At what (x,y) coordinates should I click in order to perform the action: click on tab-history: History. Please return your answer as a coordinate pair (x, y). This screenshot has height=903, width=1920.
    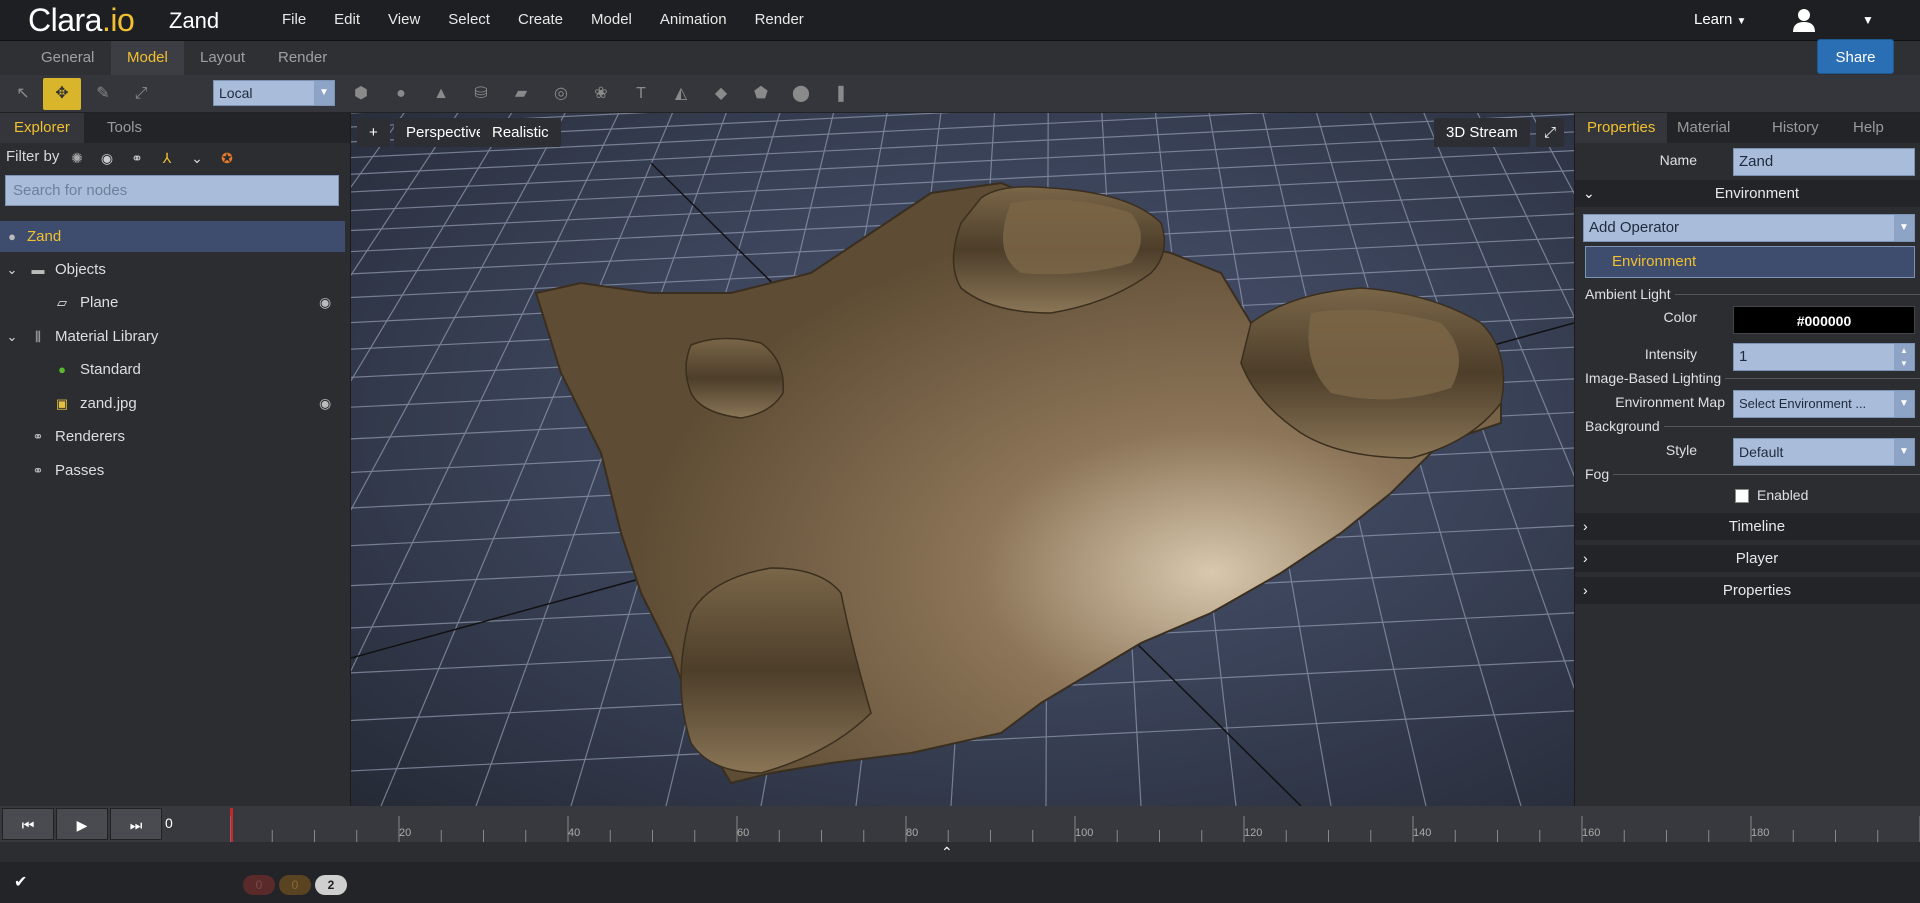
    Looking at the image, I should click on (1795, 128).